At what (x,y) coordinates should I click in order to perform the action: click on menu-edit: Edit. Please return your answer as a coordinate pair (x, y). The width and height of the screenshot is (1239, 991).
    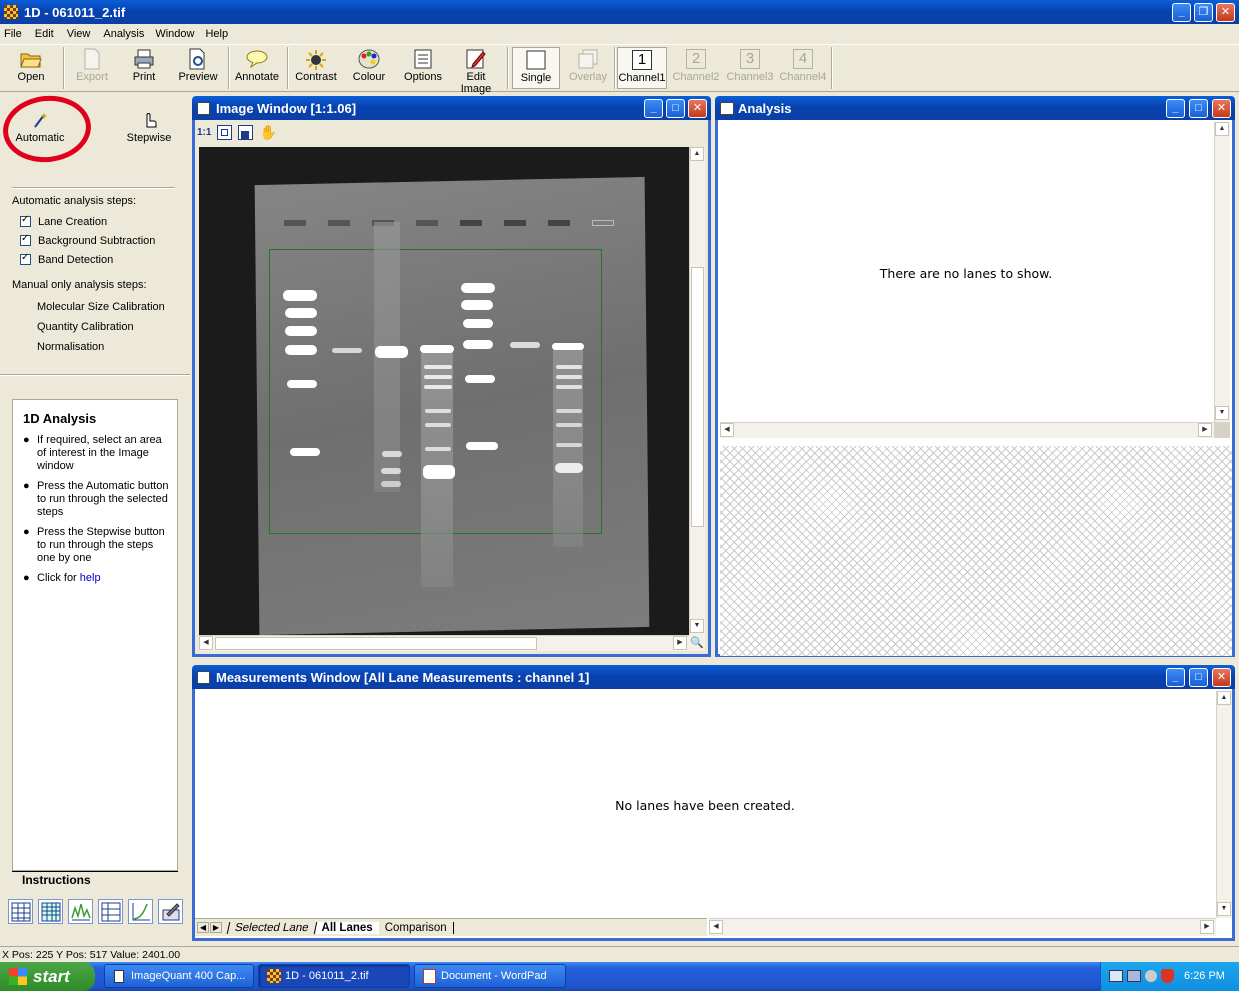
    Looking at the image, I should click on (44, 34).